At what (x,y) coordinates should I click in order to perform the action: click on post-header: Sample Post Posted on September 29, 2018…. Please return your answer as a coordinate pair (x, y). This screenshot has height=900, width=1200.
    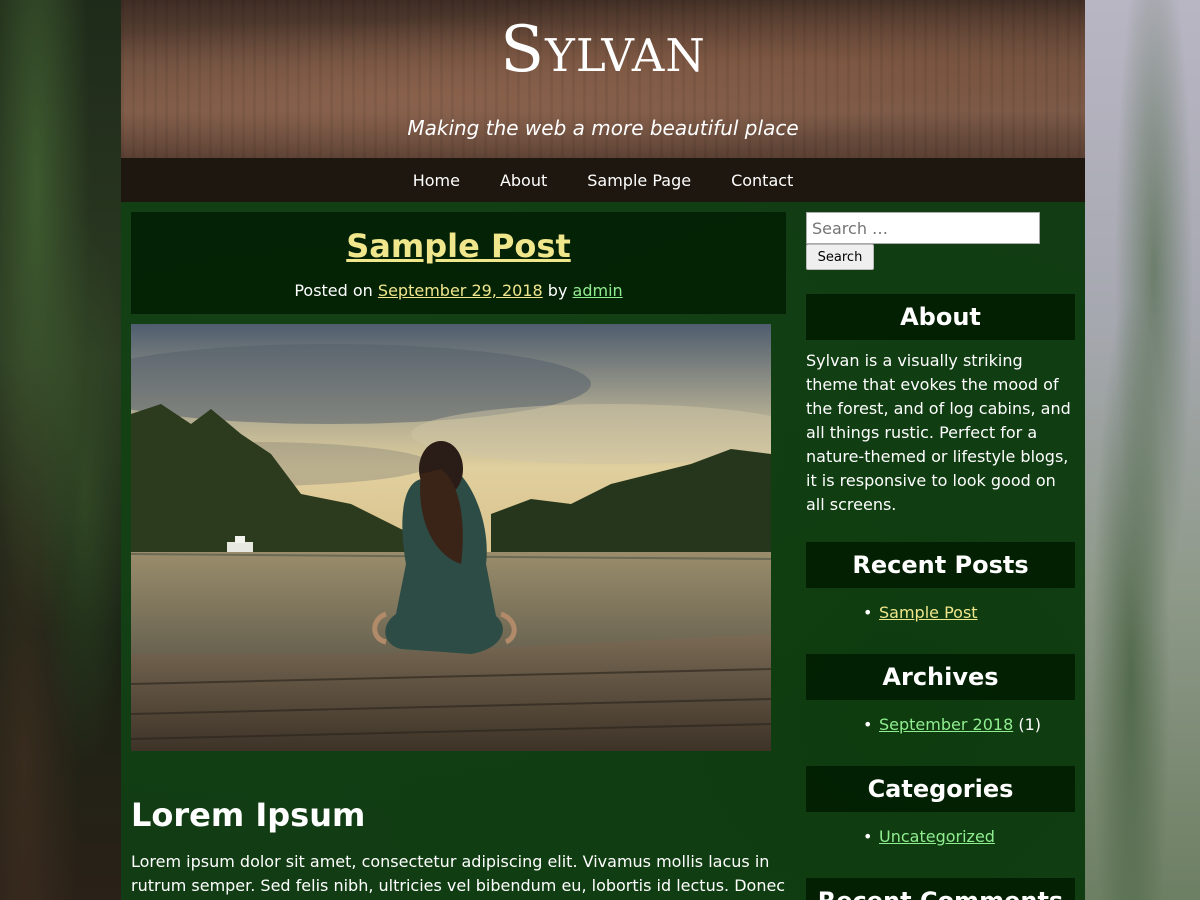
    Looking at the image, I should click on (458, 263).